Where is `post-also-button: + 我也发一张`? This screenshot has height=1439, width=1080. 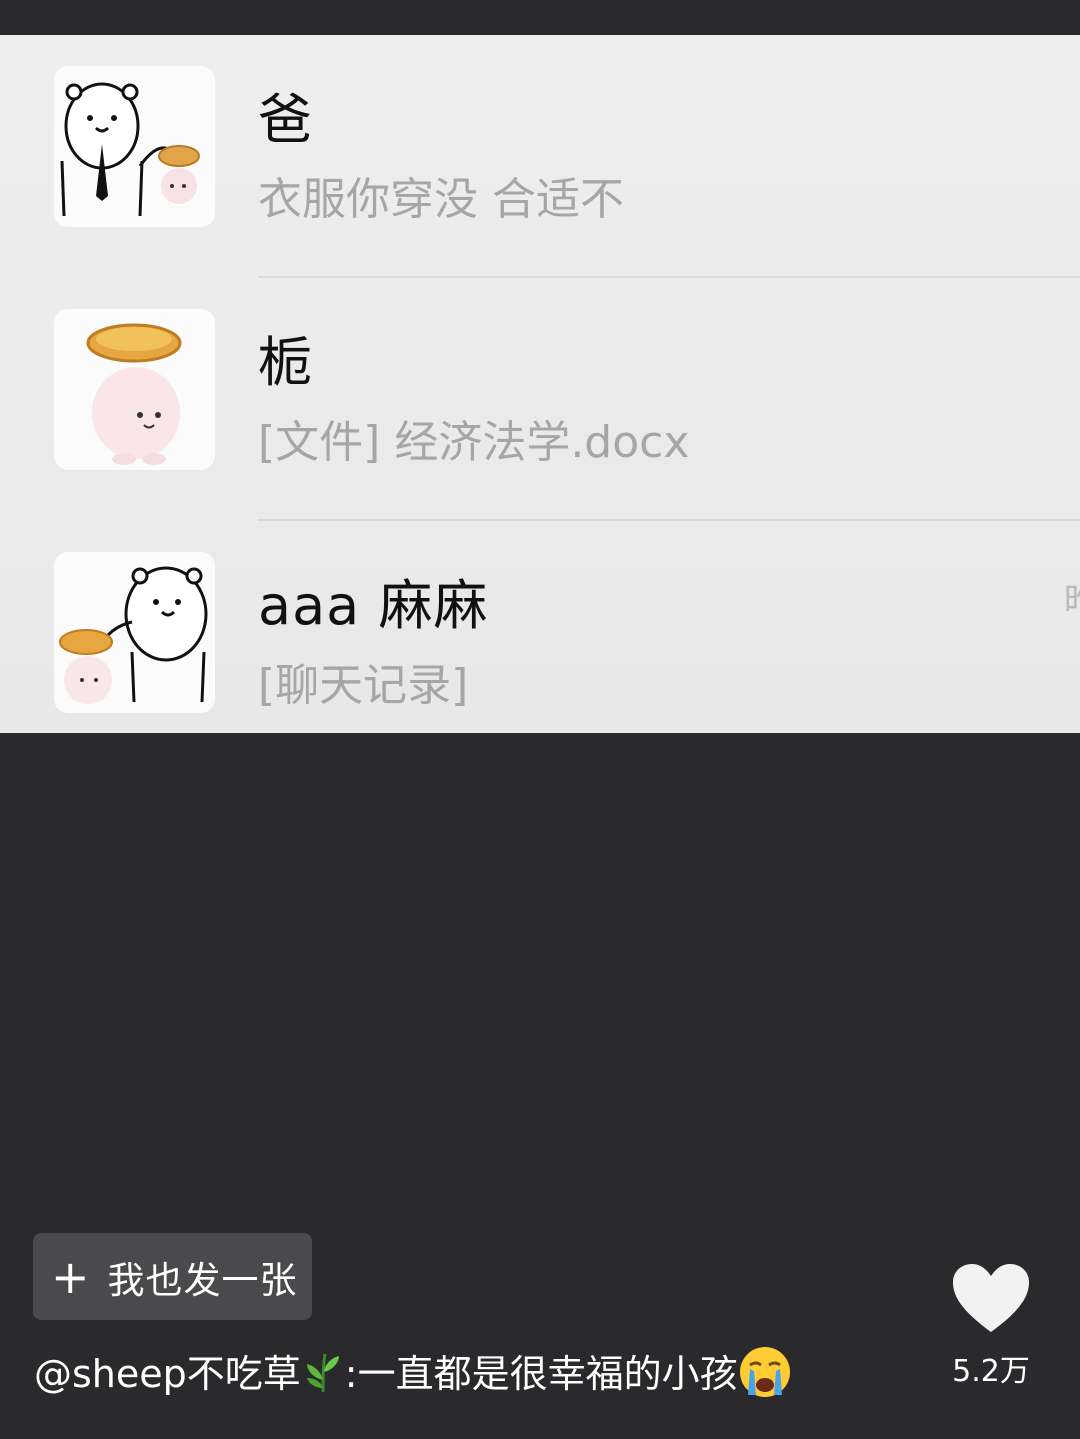 post-also-button: + 我也发一张 is located at coordinates (172, 1276).